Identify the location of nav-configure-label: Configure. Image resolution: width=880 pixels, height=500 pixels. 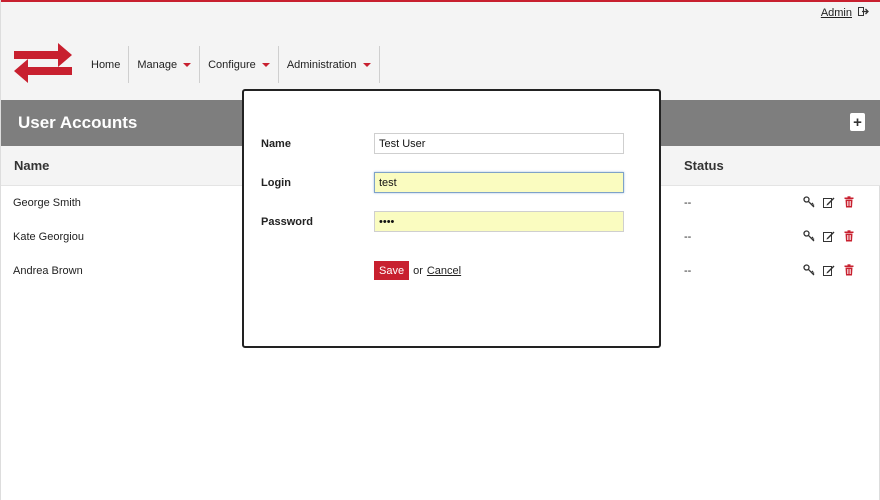
(232, 64).